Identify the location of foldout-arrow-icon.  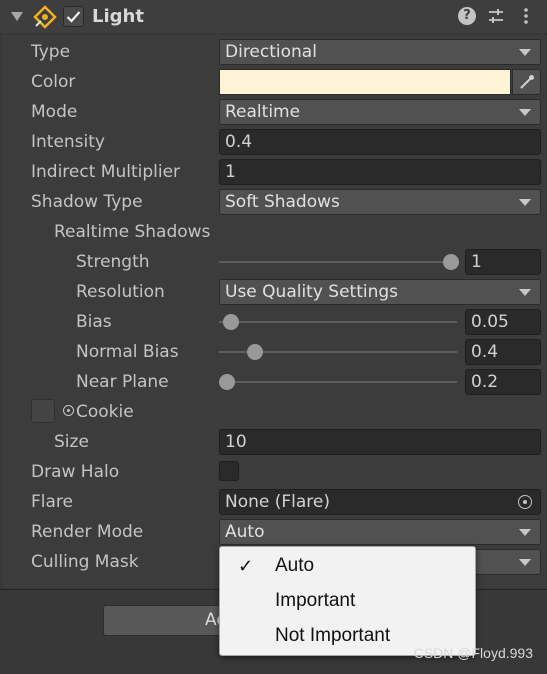
(17, 16).